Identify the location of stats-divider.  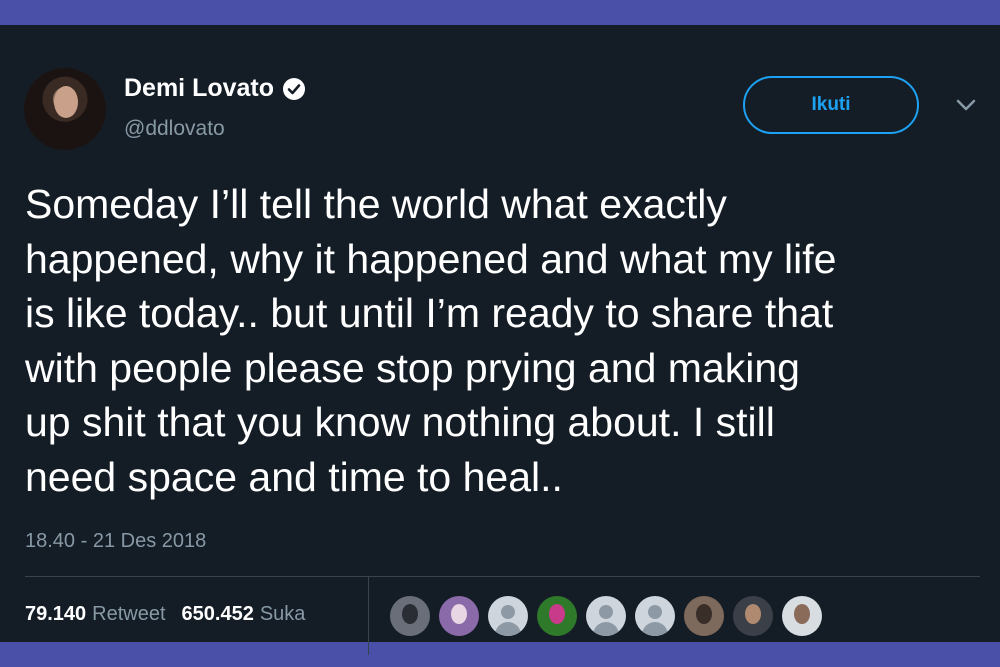
(368, 616).